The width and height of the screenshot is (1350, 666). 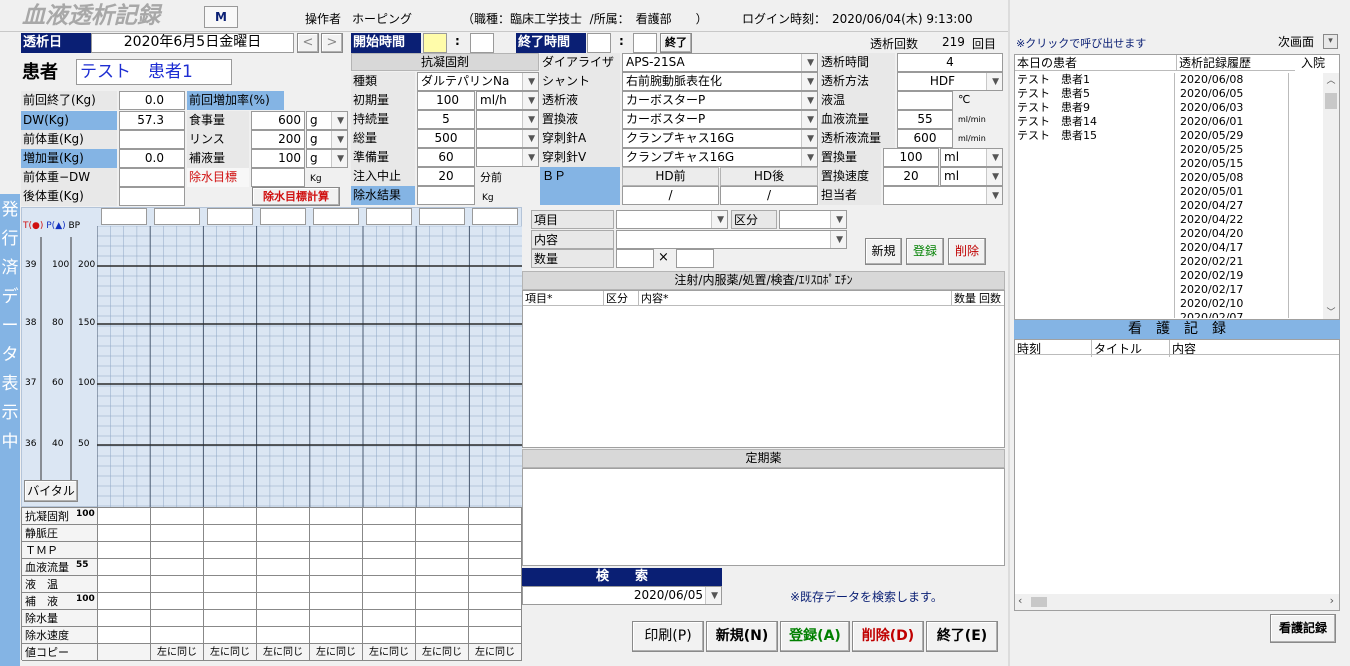 What do you see at coordinates (1232, 94) in the screenshot?
I see `history-item: 2020/06/05` at bounding box center [1232, 94].